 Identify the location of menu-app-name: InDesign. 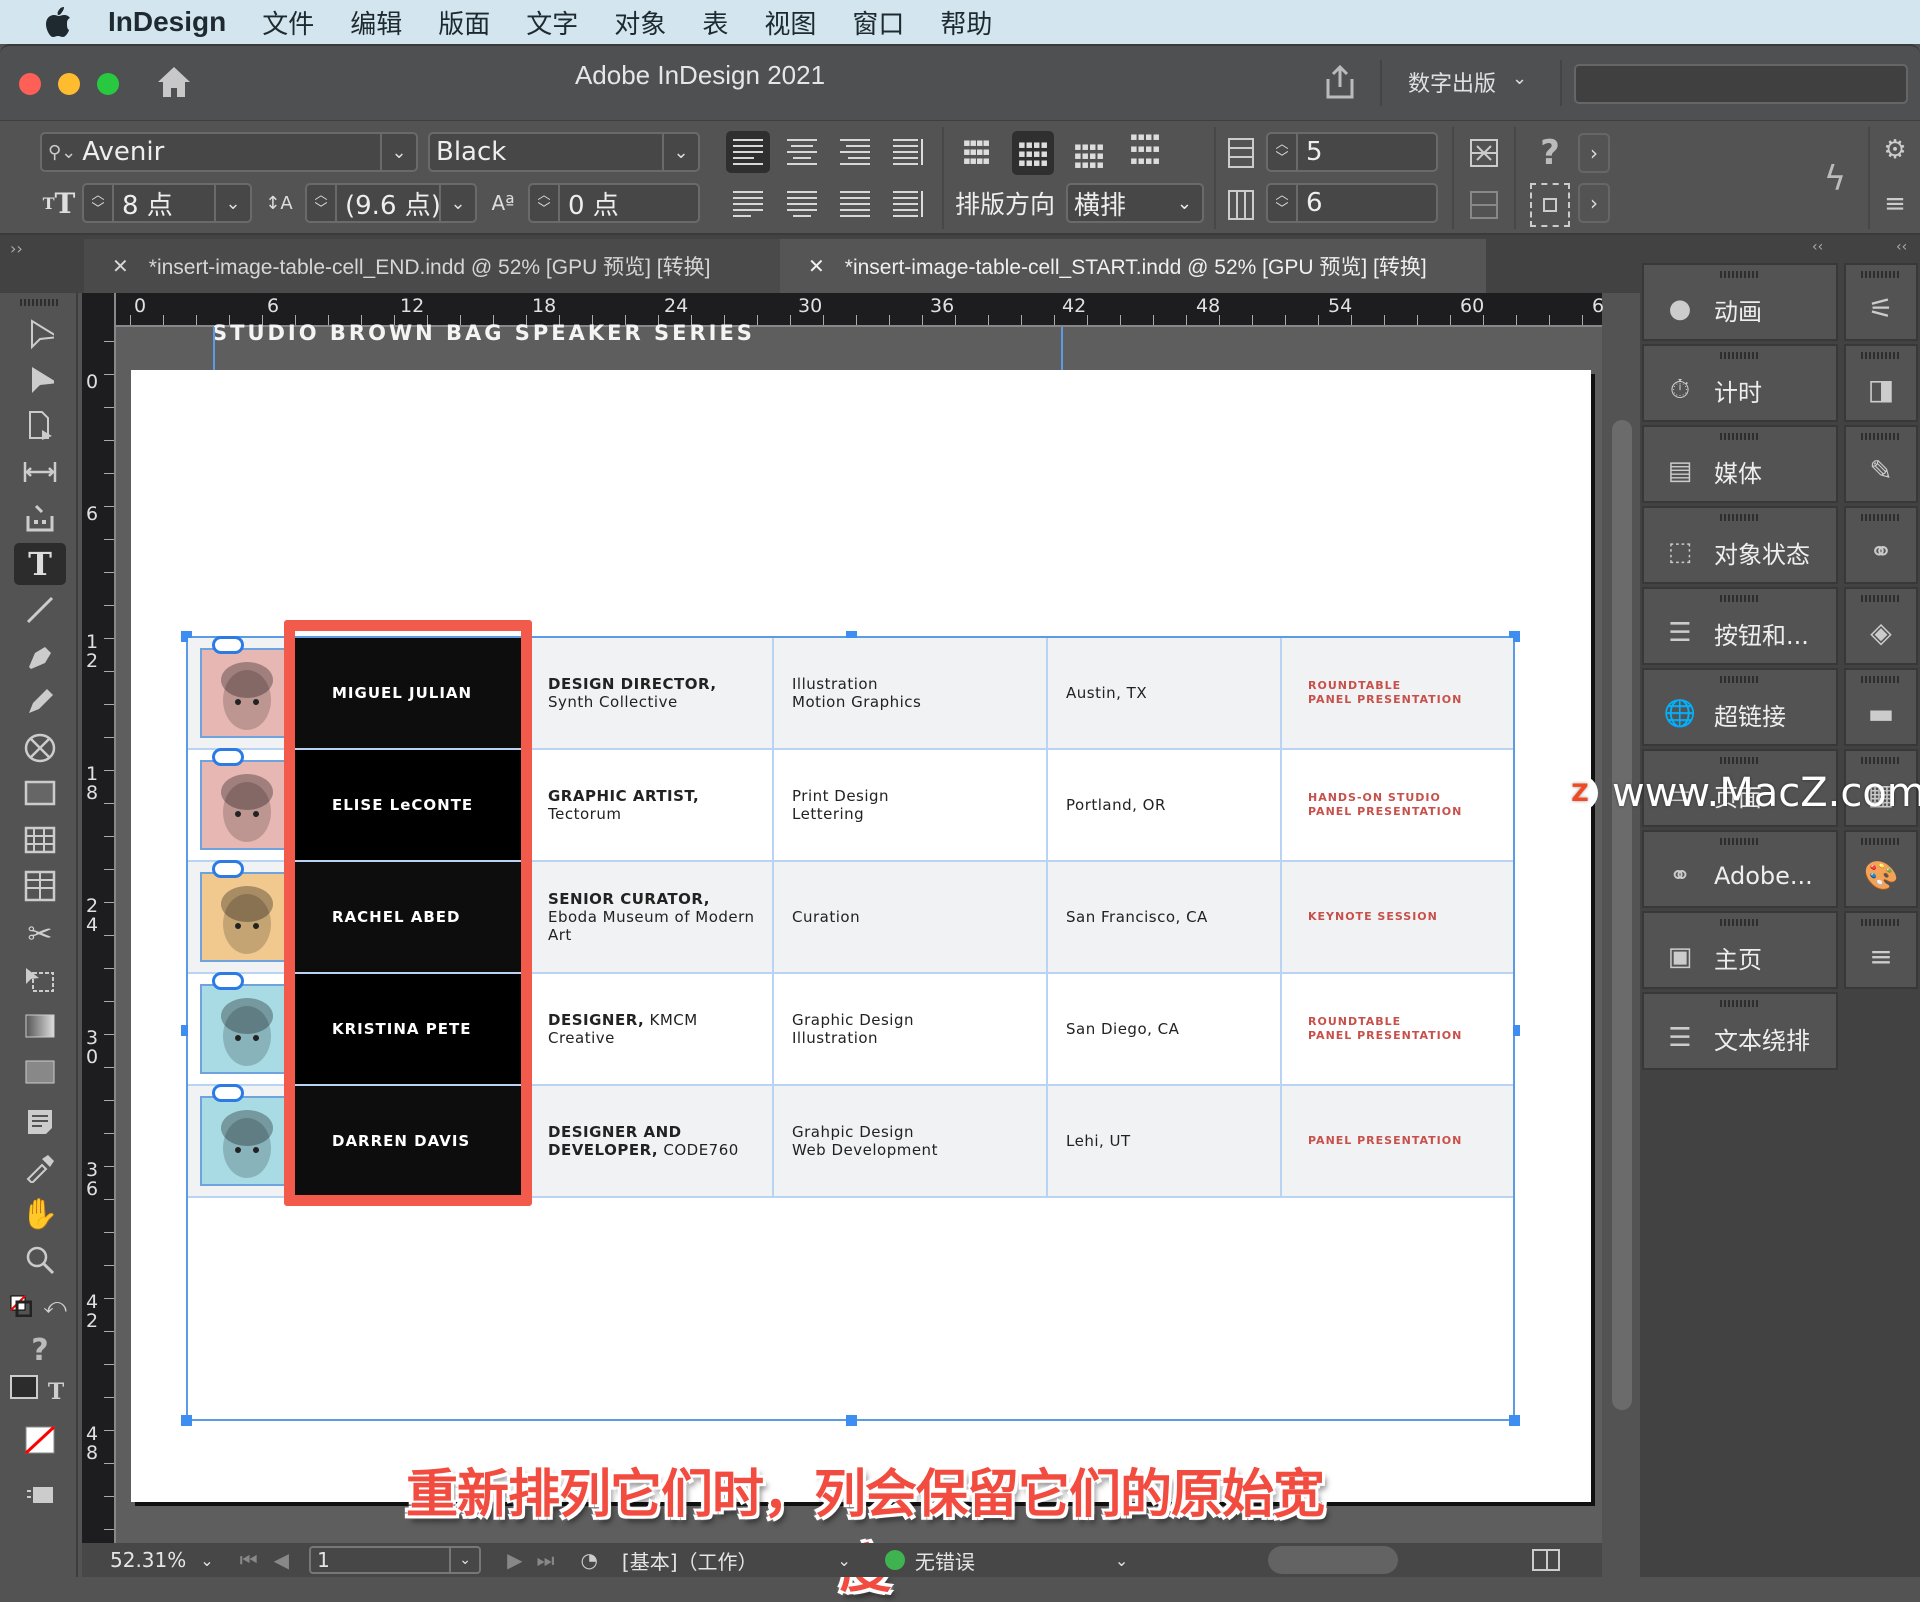
(167, 22).